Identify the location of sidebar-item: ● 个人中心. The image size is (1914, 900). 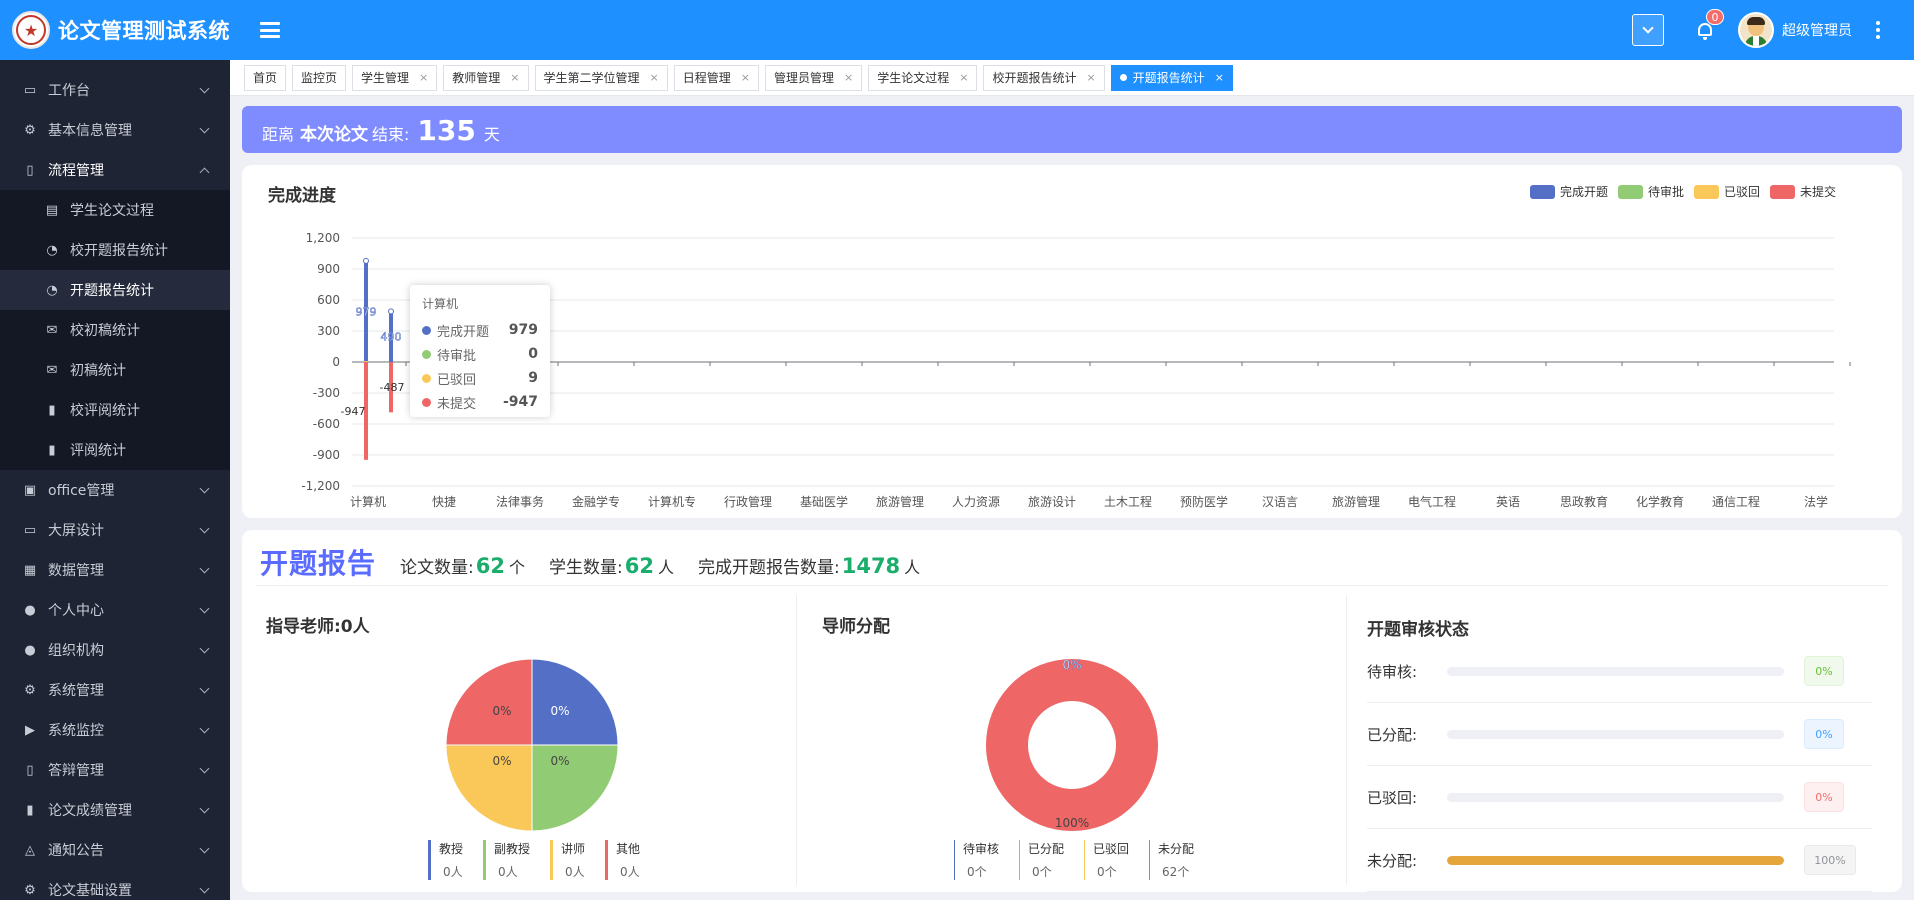
(115, 610).